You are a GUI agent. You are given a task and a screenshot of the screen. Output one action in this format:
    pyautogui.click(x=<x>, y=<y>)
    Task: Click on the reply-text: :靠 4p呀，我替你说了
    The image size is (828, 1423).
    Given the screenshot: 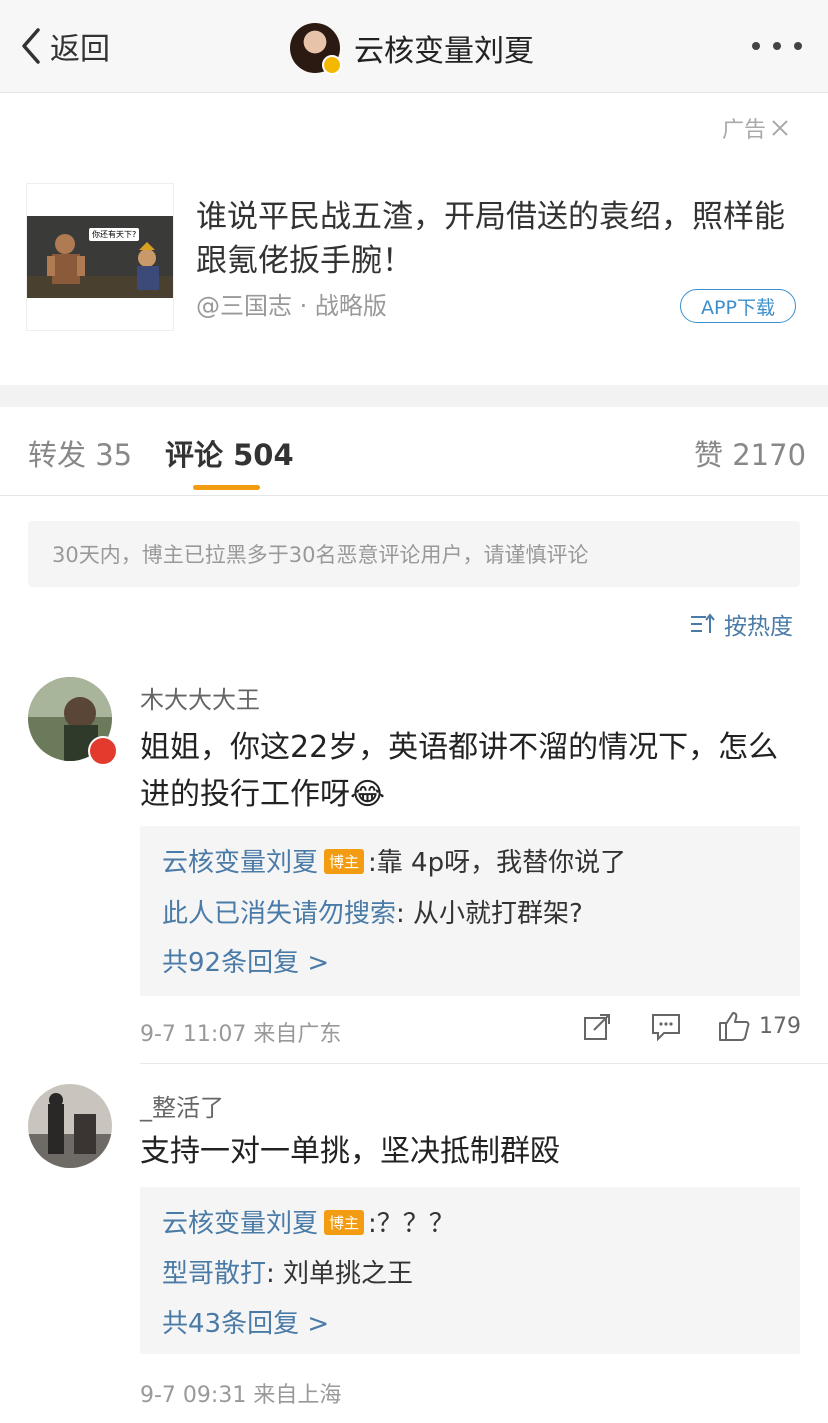 What is the action you would take?
    pyautogui.click(x=497, y=863)
    